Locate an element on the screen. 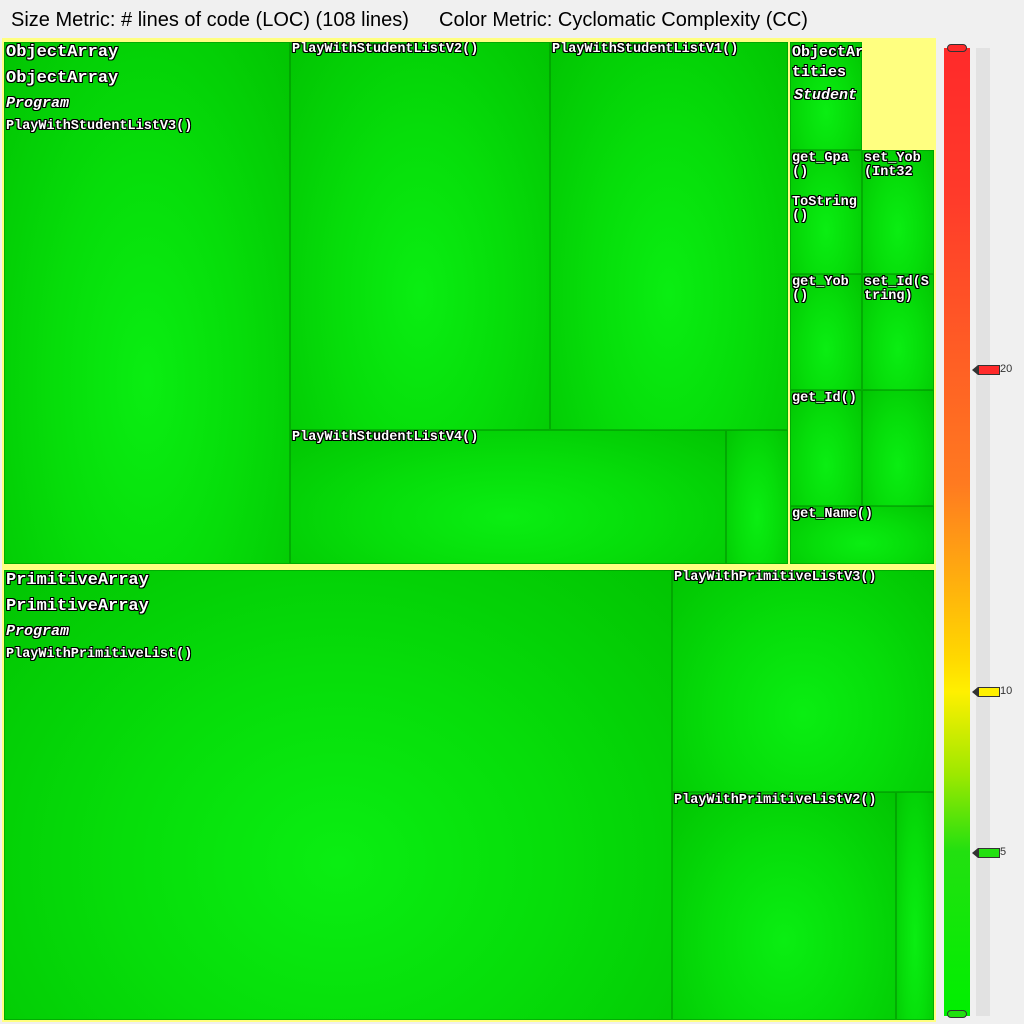 This screenshot has width=1024, height=1024. legend-marker-low is located at coordinates (986, 853).